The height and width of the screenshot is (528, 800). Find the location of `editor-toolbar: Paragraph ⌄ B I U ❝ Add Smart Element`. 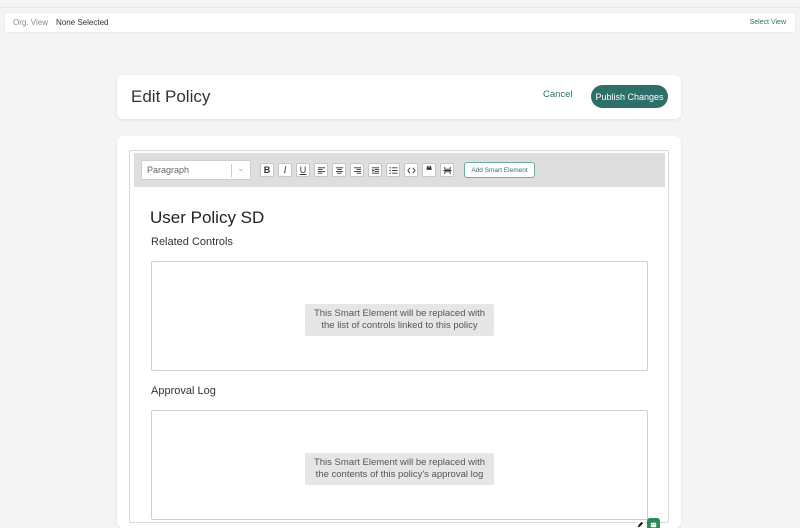

editor-toolbar: Paragraph ⌄ B I U ❝ Add Smart Element is located at coordinates (399, 170).